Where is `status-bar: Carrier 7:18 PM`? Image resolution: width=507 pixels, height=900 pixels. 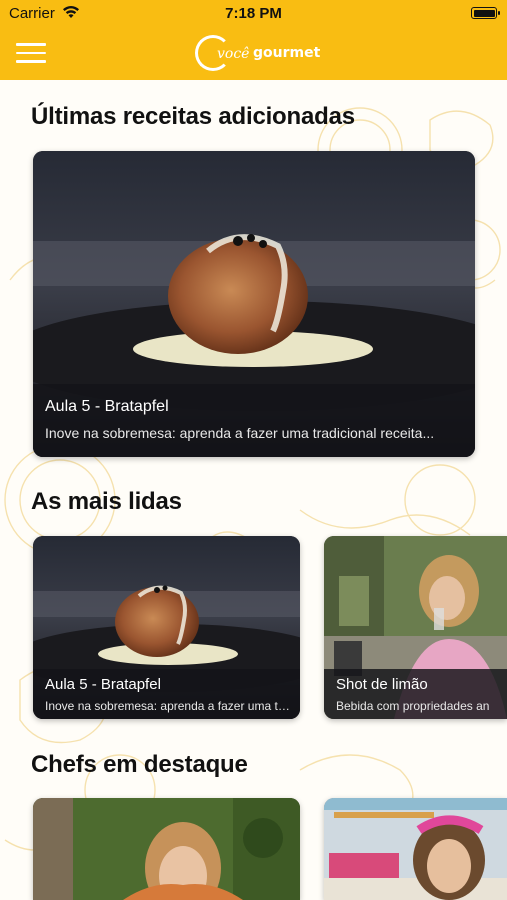
status-bar: Carrier 7:18 PM is located at coordinates (253, 14).